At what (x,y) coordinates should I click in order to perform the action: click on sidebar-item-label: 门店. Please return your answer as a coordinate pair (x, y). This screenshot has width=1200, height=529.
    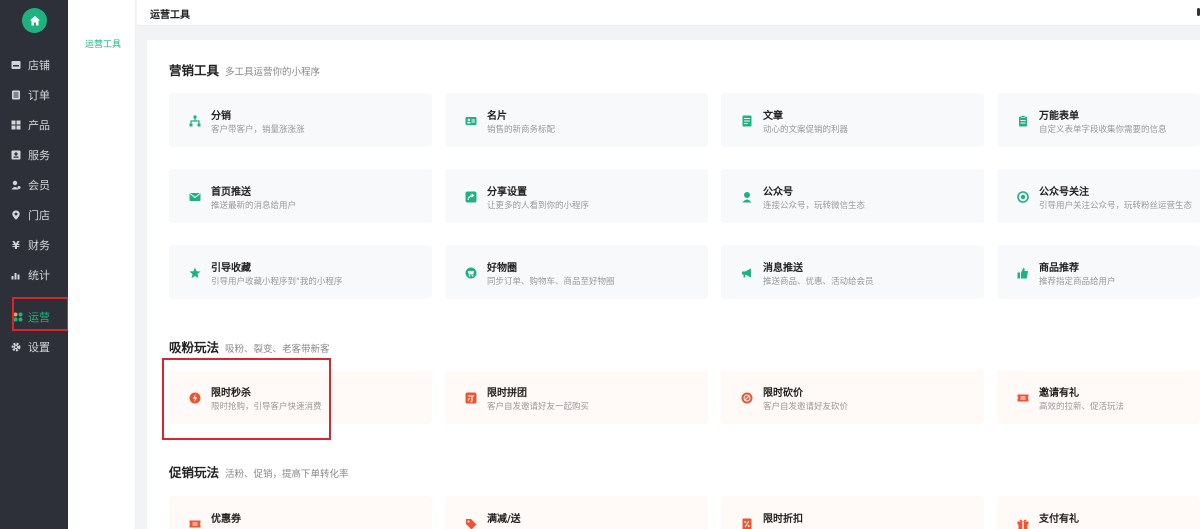
    Looking at the image, I should click on (39, 215).